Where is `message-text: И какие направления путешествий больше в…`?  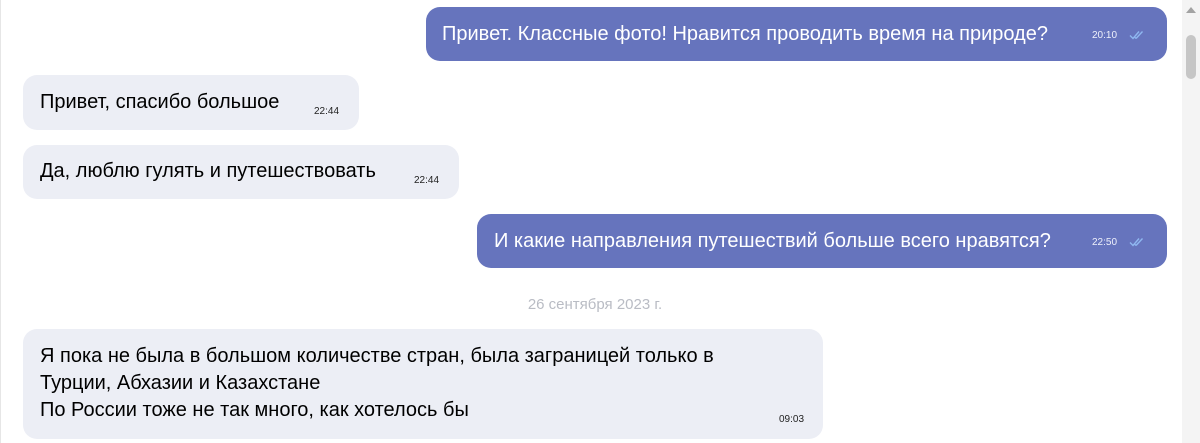
message-text: И какие направления путешествий больше в… is located at coordinates (772, 241).